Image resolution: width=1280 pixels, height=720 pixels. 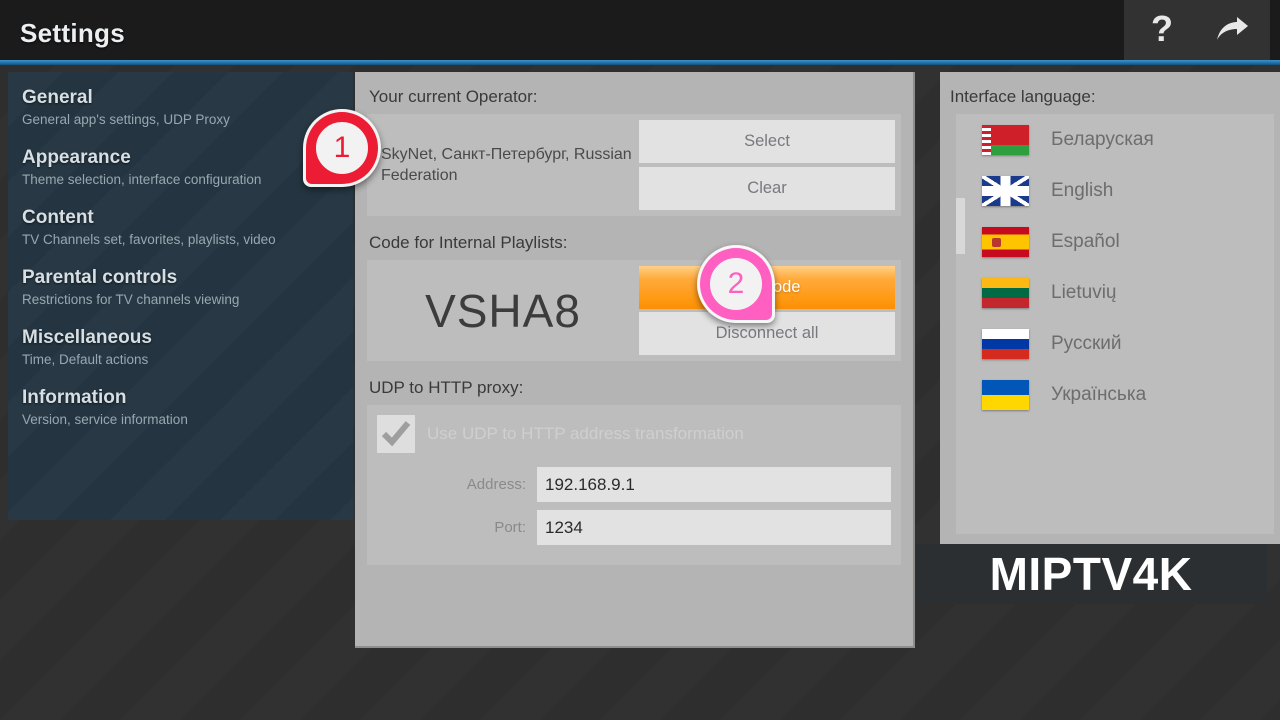 I want to click on address-label: Address:, so click(x=496, y=484).